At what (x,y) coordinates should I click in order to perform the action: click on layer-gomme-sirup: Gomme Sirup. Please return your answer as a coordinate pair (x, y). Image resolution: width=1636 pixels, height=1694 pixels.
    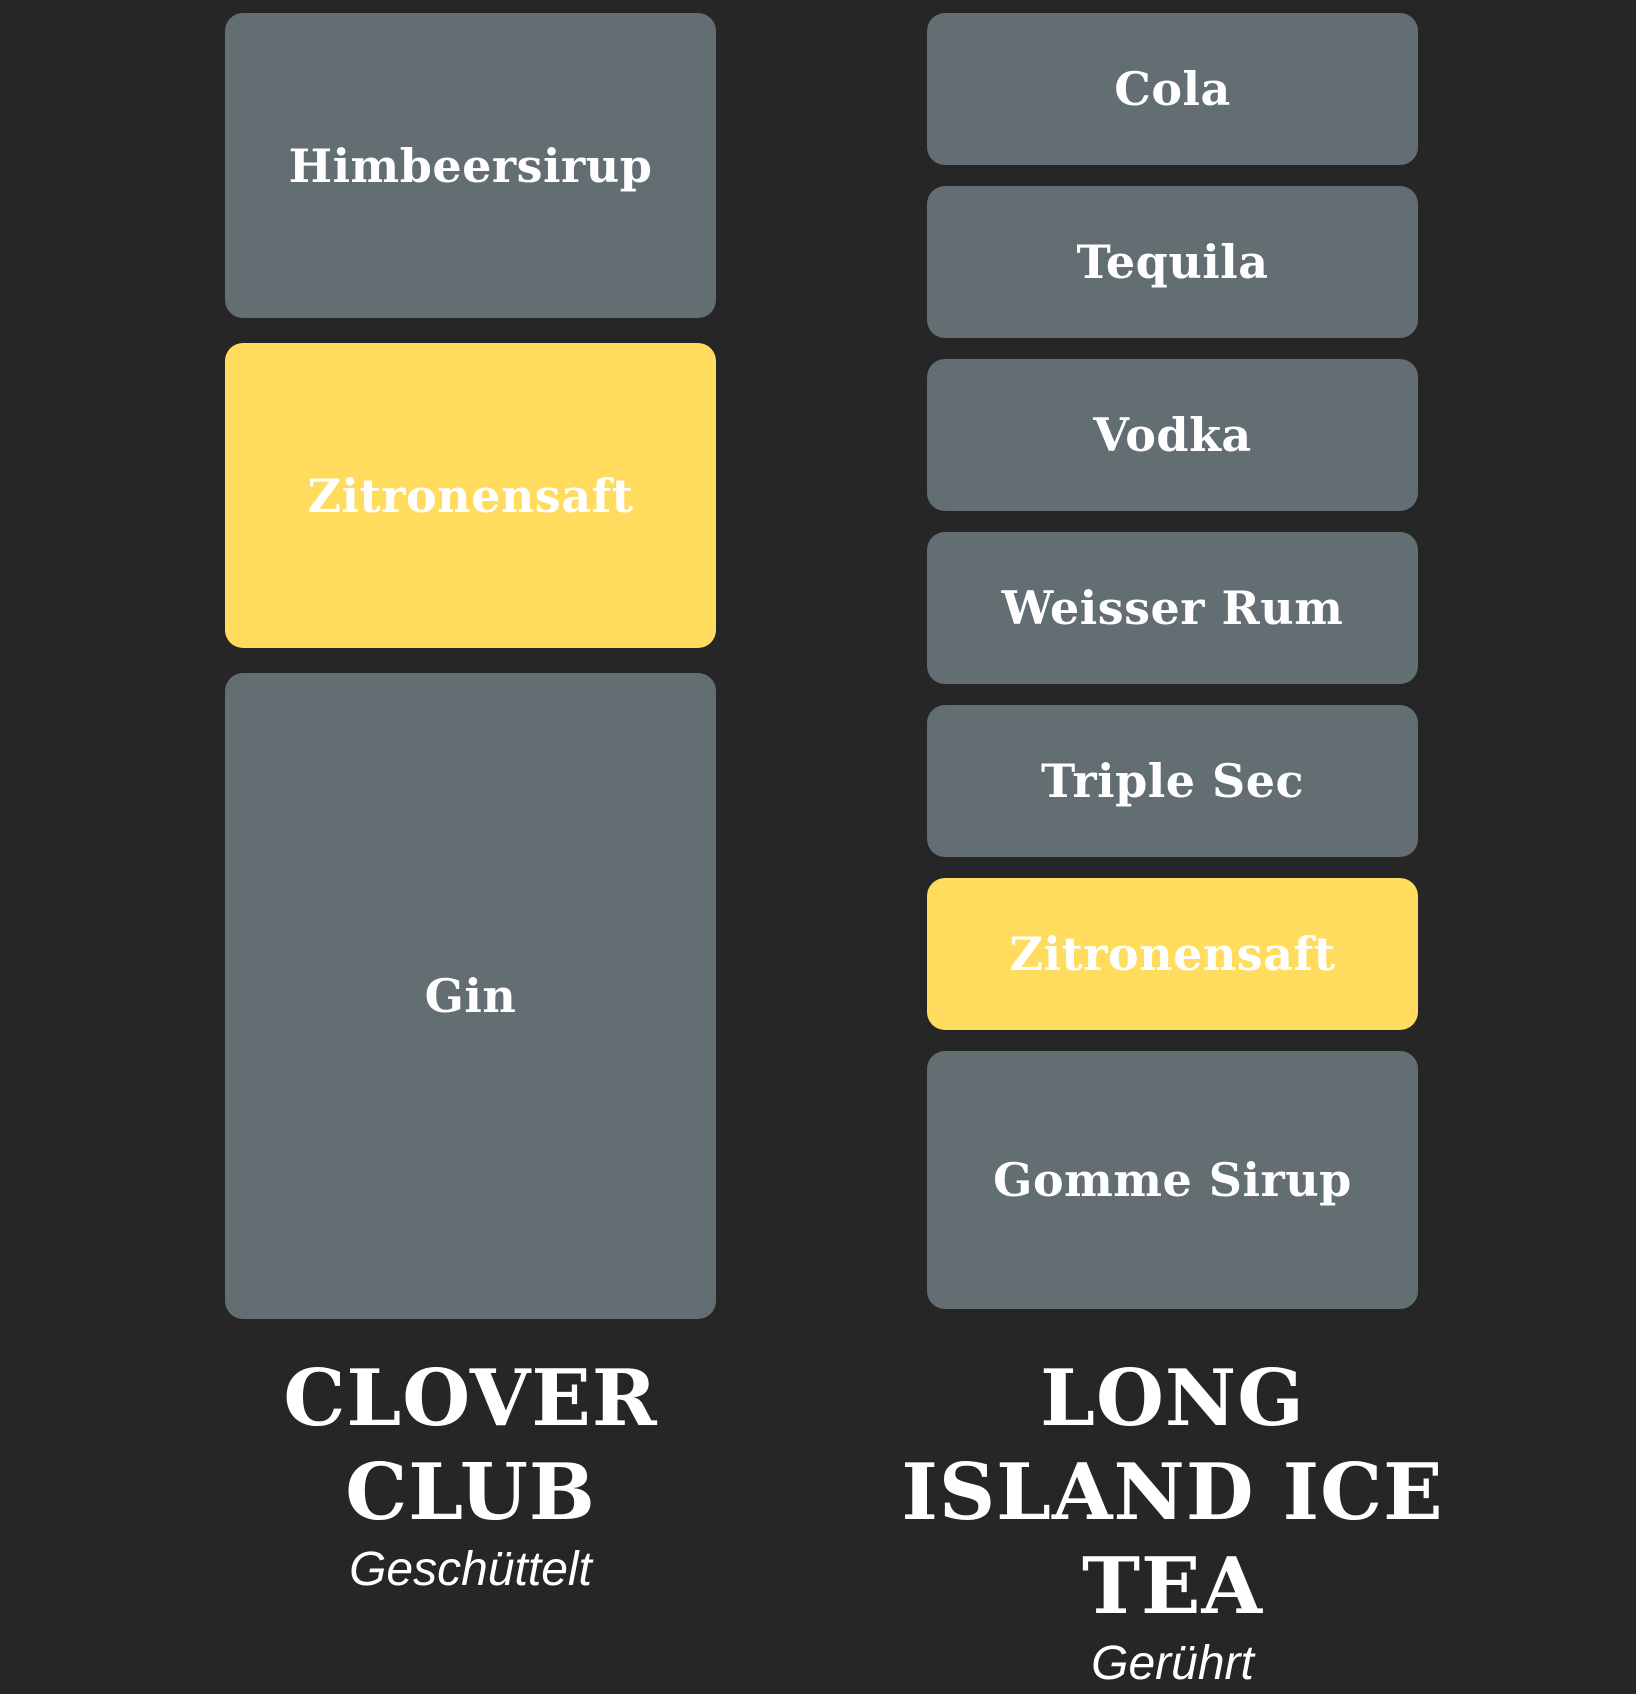
    Looking at the image, I should click on (1172, 1180).